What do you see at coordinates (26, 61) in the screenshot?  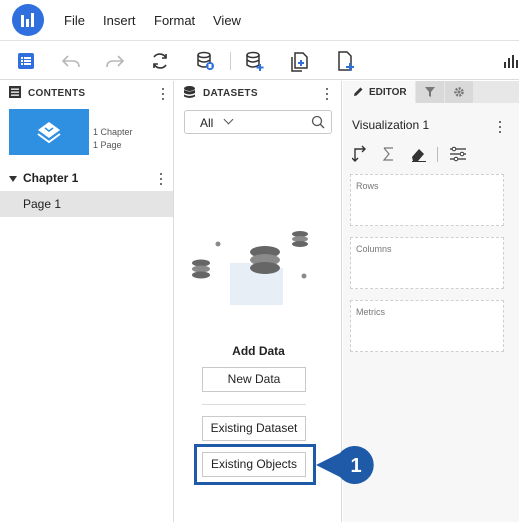 I see `toc-icon` at bounding box center [26, 61].